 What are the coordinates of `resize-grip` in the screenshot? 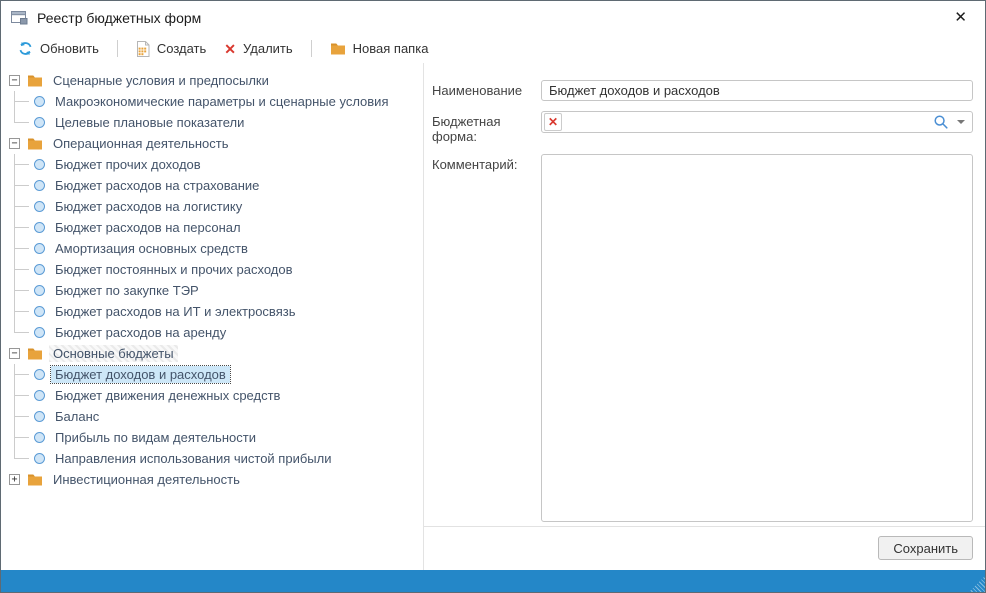 It's located at (977, 584).